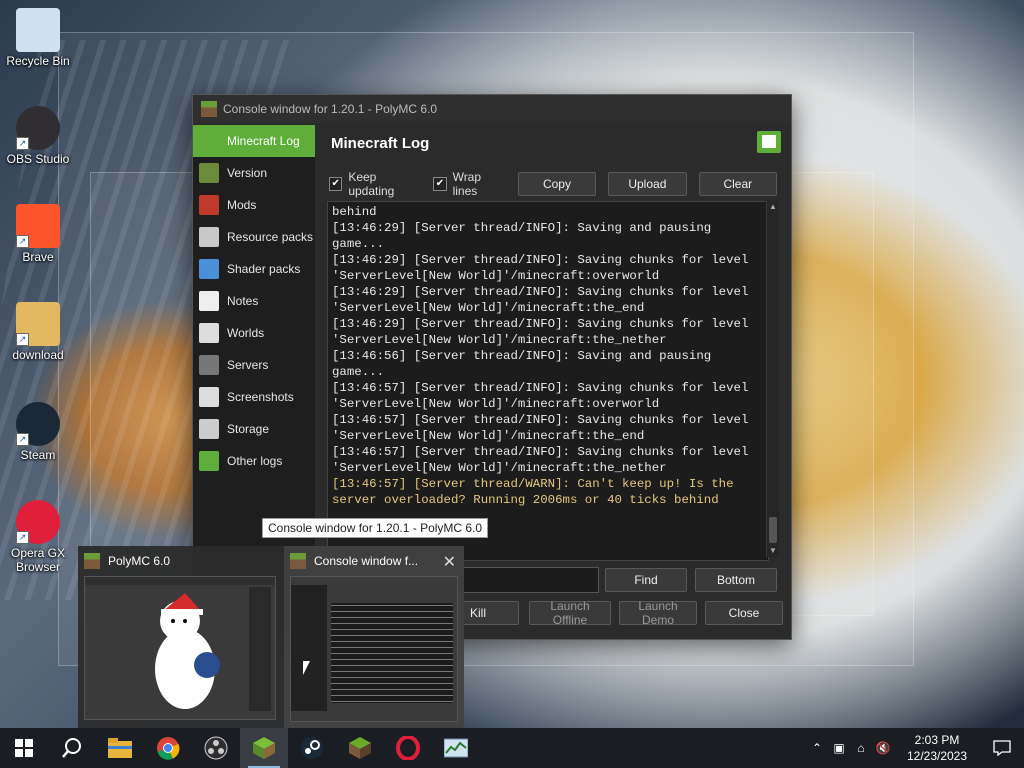  I want to click on clear-button: Clear, so click(737, 184).